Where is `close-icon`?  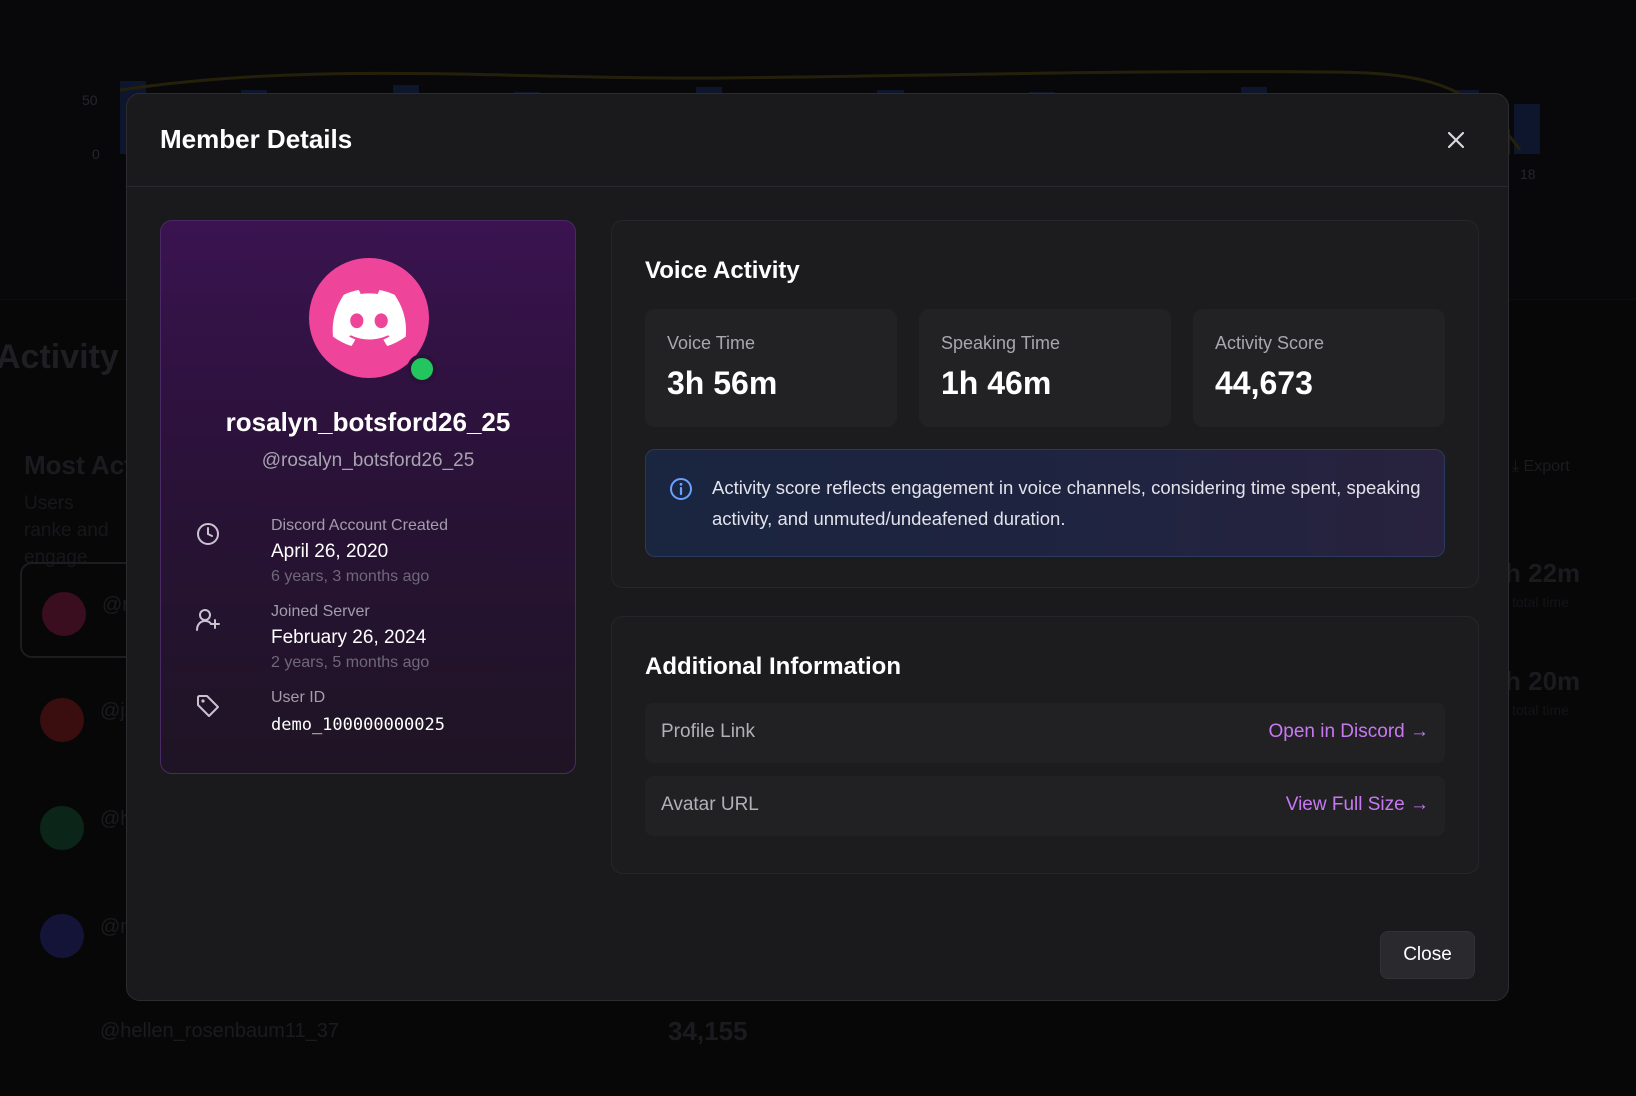 close-icon is located at coordinates (1456, 140).